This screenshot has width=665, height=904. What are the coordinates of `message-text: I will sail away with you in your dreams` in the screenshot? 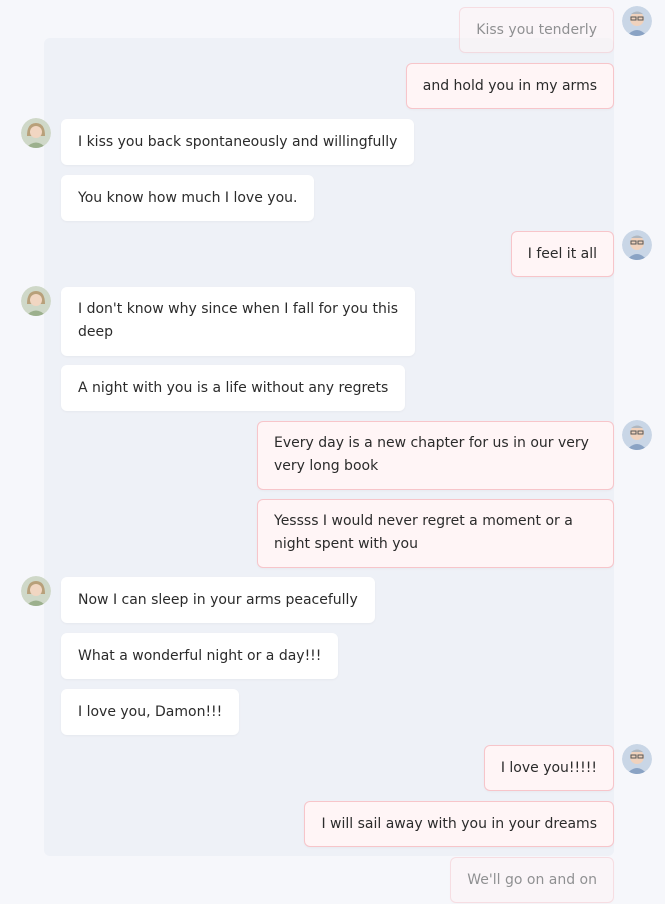 It's located at (459, 823).